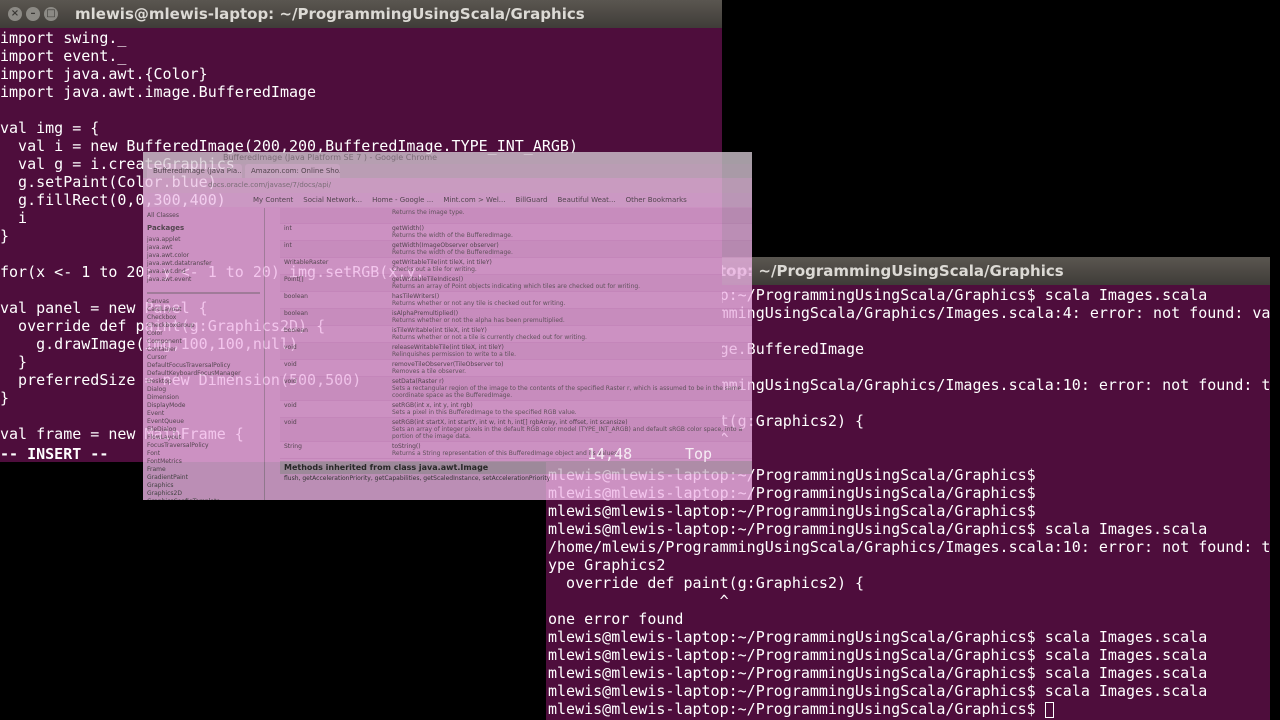 This screenshot has height=720, width=1280. What do you see at coordinates (203, 302) in the screenshot?
I see `class-link: Canvas` at bounding box center [203, 302].